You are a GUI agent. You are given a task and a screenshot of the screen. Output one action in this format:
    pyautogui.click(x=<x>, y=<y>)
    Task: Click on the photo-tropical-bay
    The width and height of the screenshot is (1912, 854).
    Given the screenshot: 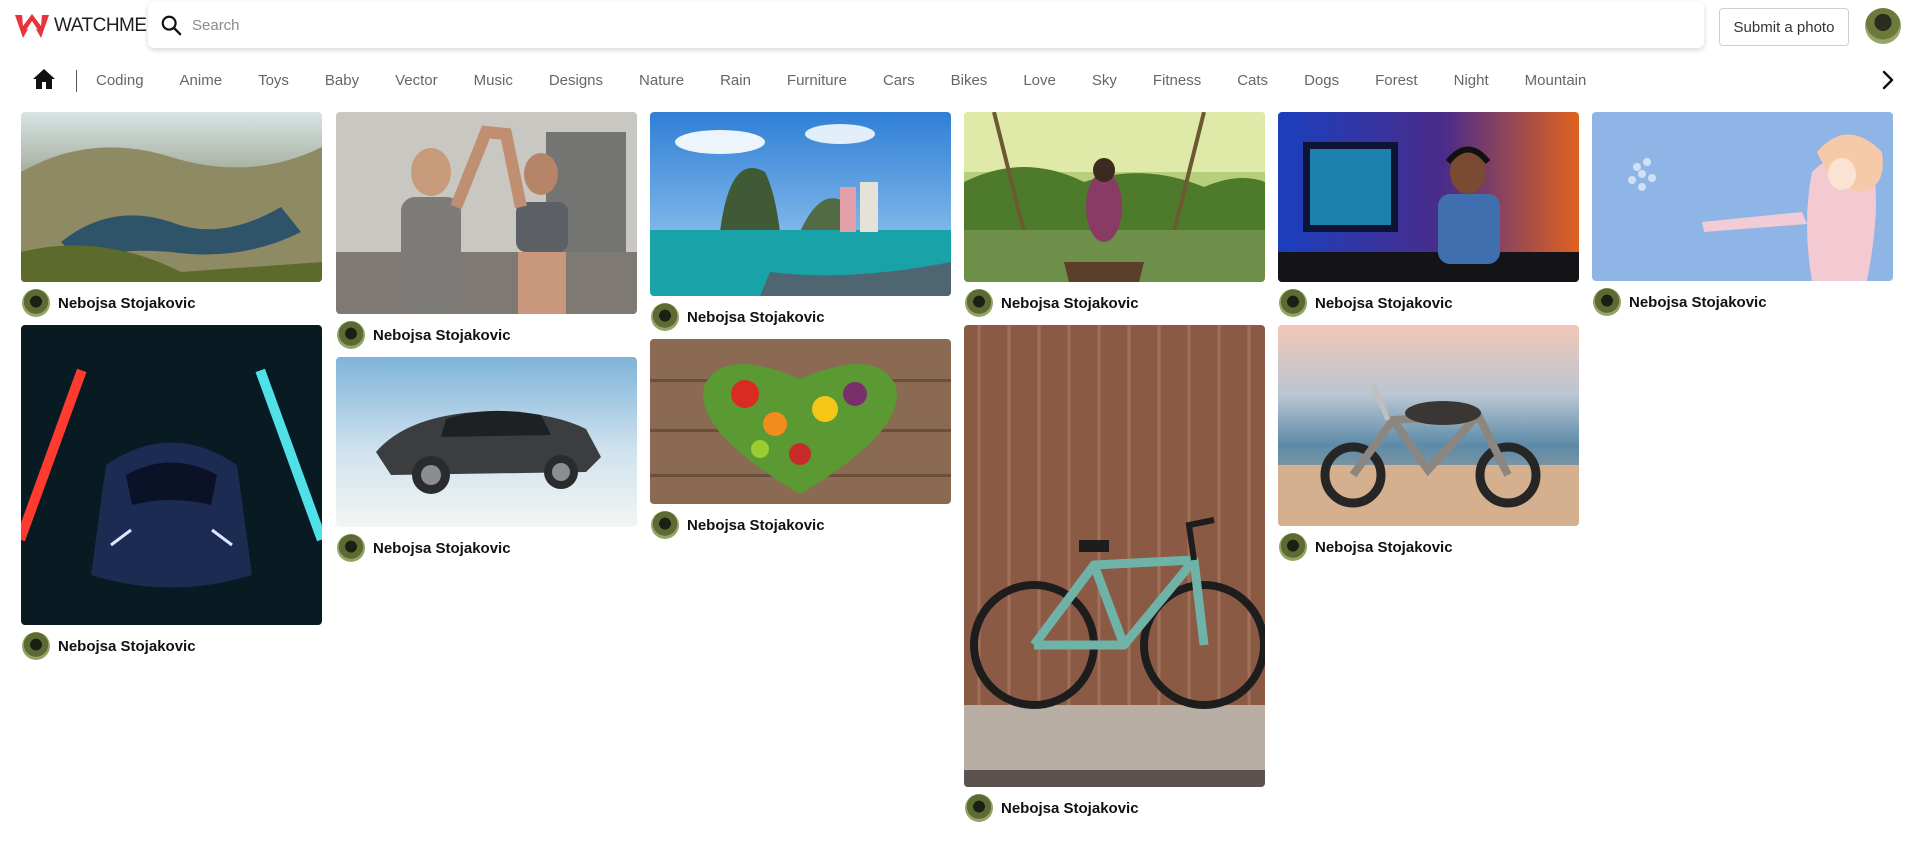 What is the action you would take?
    pyautogui.click(x=800, y=204)
    